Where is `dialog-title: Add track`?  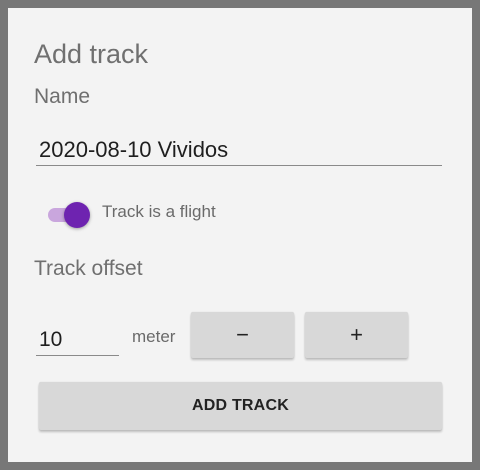 dialog-title: Add track is located at coordinates (91, 54).